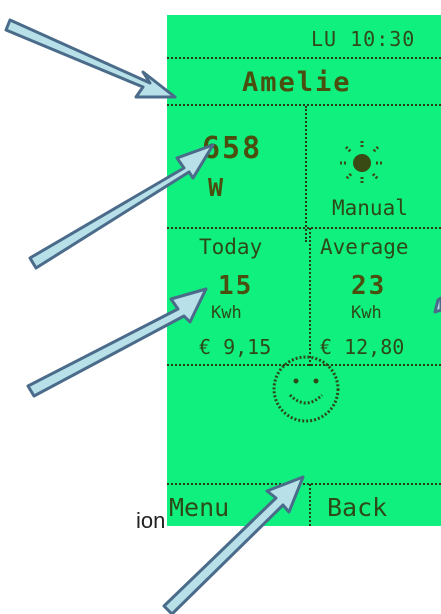 The width and height of the screenshot is (441, 614). Describe the element at coordinates (233, 544) in the screenshot. I see `arrow-to-smiley` at that location.